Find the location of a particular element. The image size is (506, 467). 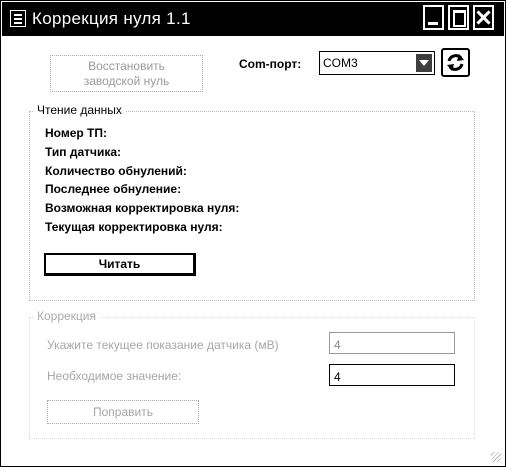

current-zero-correction-label: Текущая корректировка нуля: is located at coordinates (134, 227).